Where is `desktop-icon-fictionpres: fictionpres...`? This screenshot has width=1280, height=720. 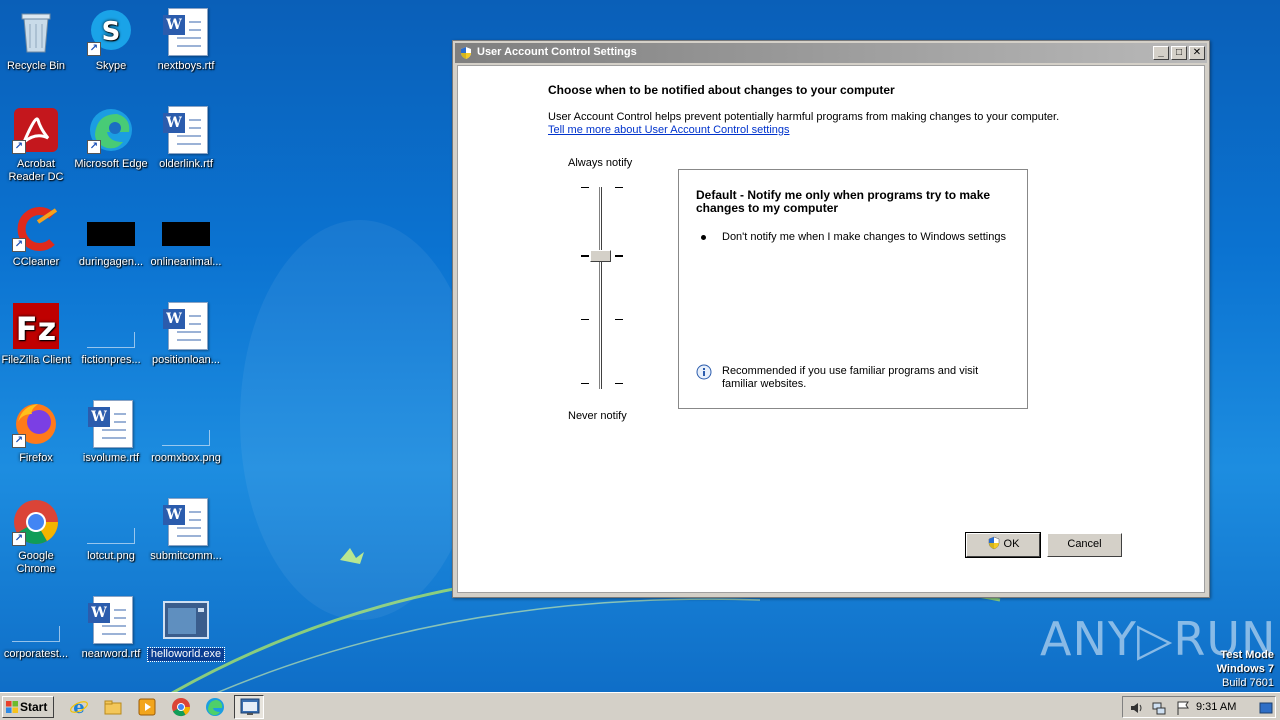 desktop-icon-fictionpres: fictionpres... is located at coordinates (111, 342).